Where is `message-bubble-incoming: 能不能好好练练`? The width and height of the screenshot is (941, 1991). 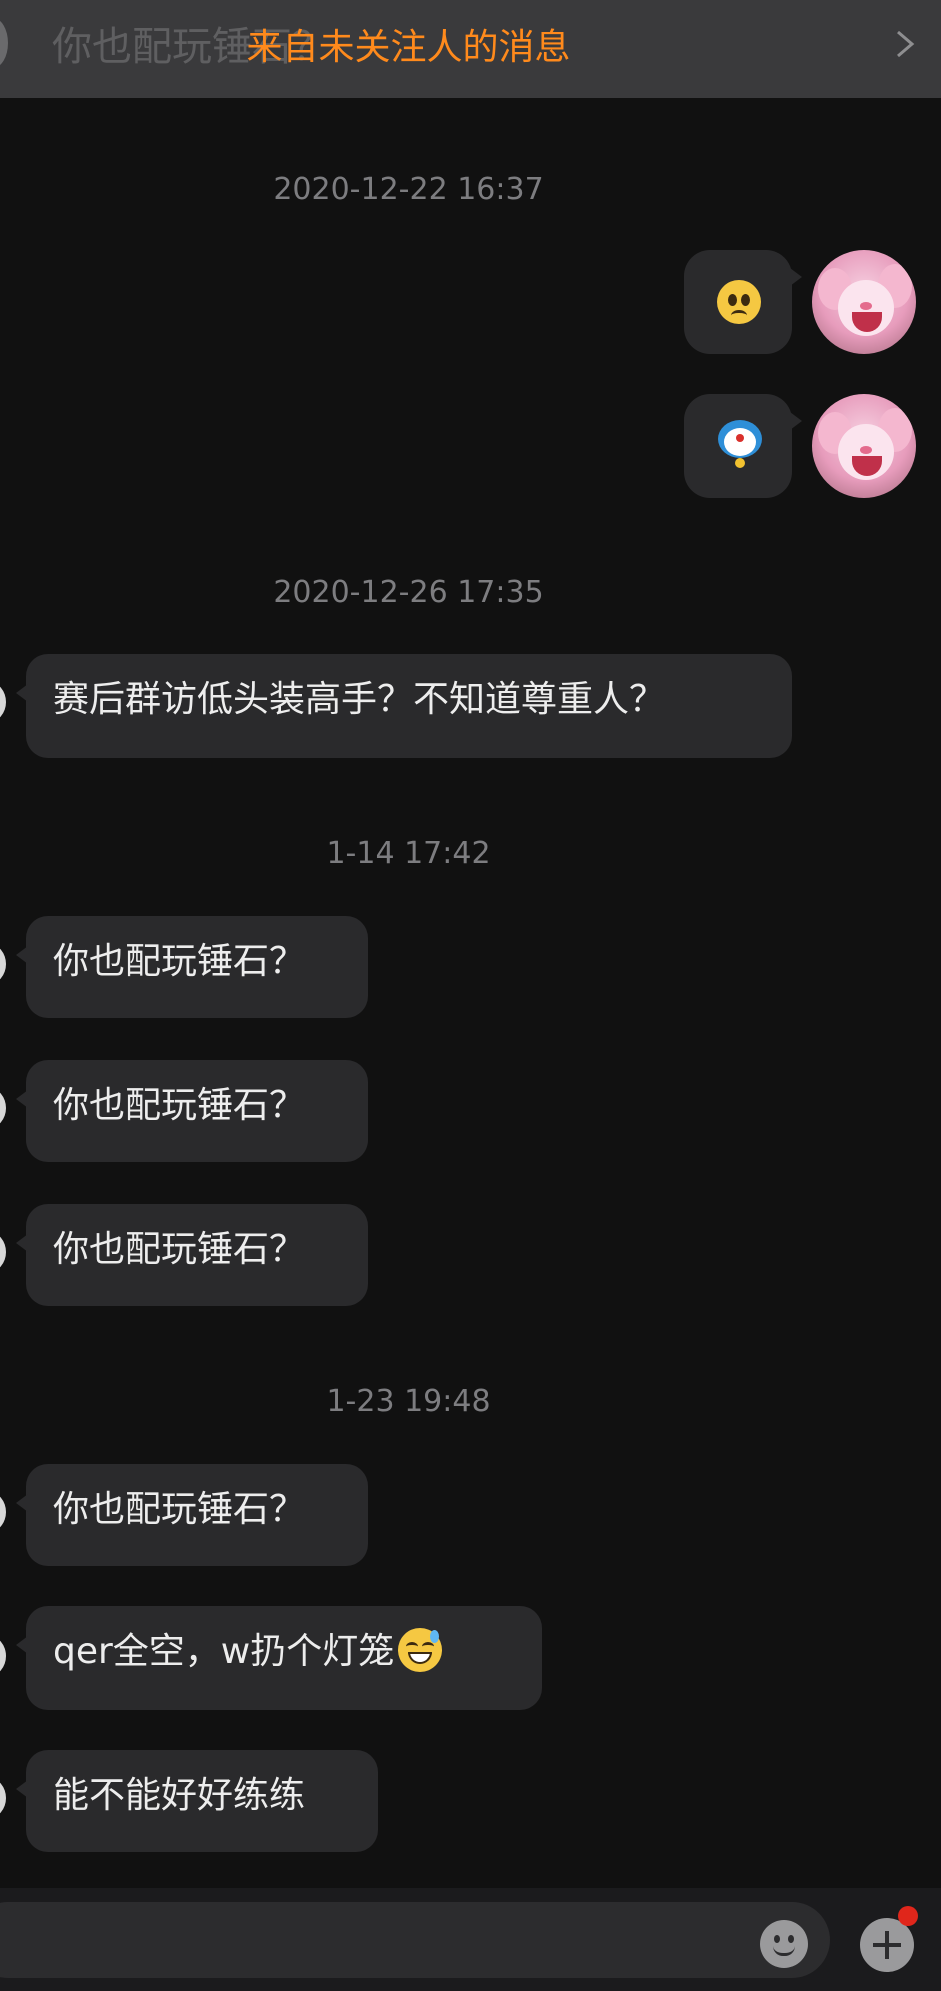
message-bubble-incoming: 能不能好好练练 is located at coordinates (197, 1801).